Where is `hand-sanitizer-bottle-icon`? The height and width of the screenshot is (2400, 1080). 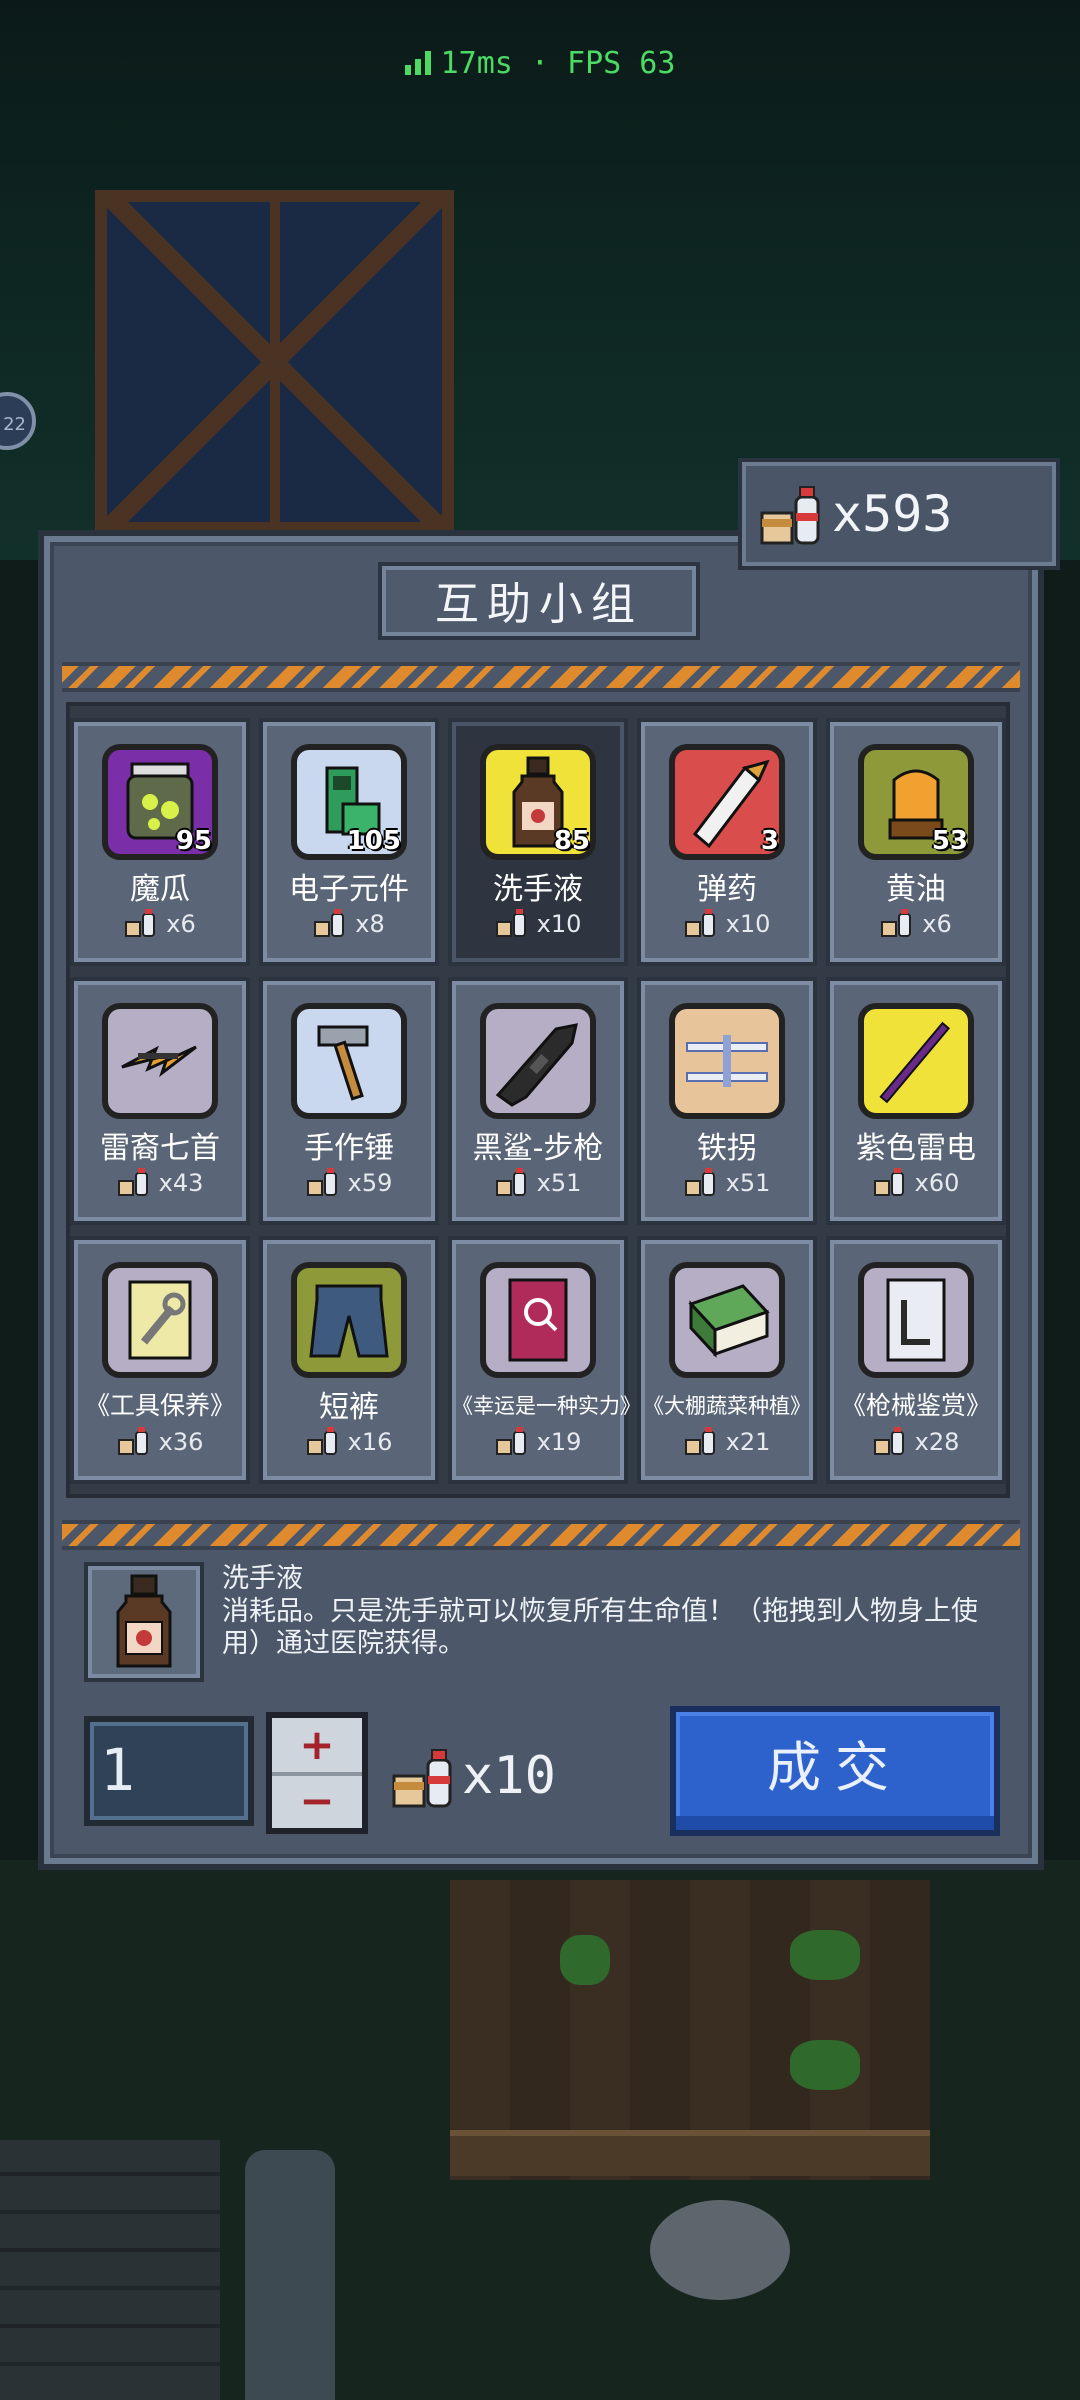
hand-sanitizer-bottle-icon is located at coordinates (144, 1621).